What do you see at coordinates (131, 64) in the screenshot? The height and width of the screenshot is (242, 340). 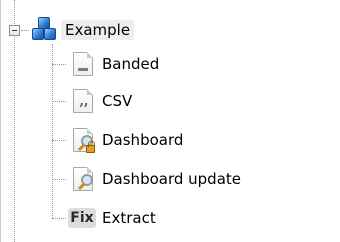 I see `tree-node-label: Banded` at bounding box center [131, 64].